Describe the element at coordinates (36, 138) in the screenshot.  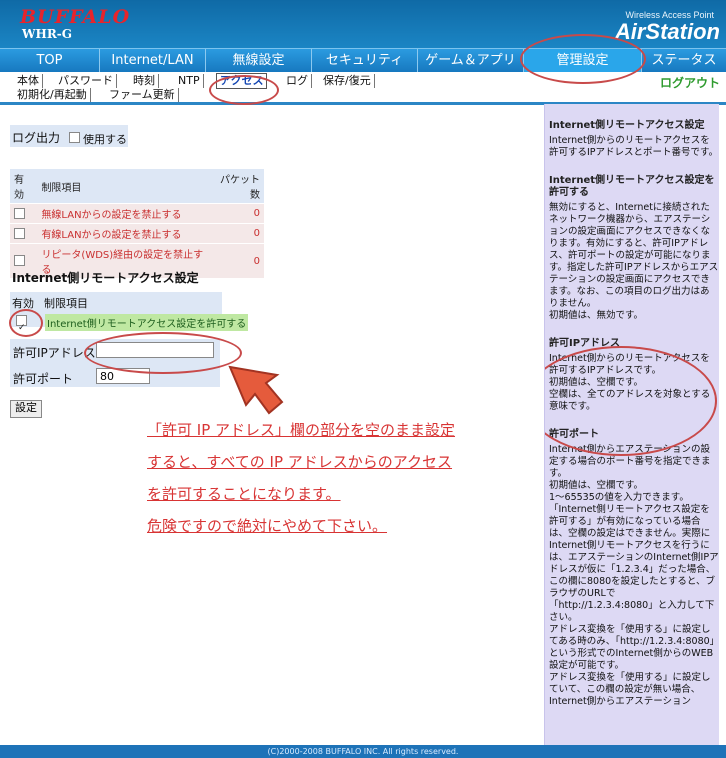
I see `log-output-label: ログ出力` at that location.